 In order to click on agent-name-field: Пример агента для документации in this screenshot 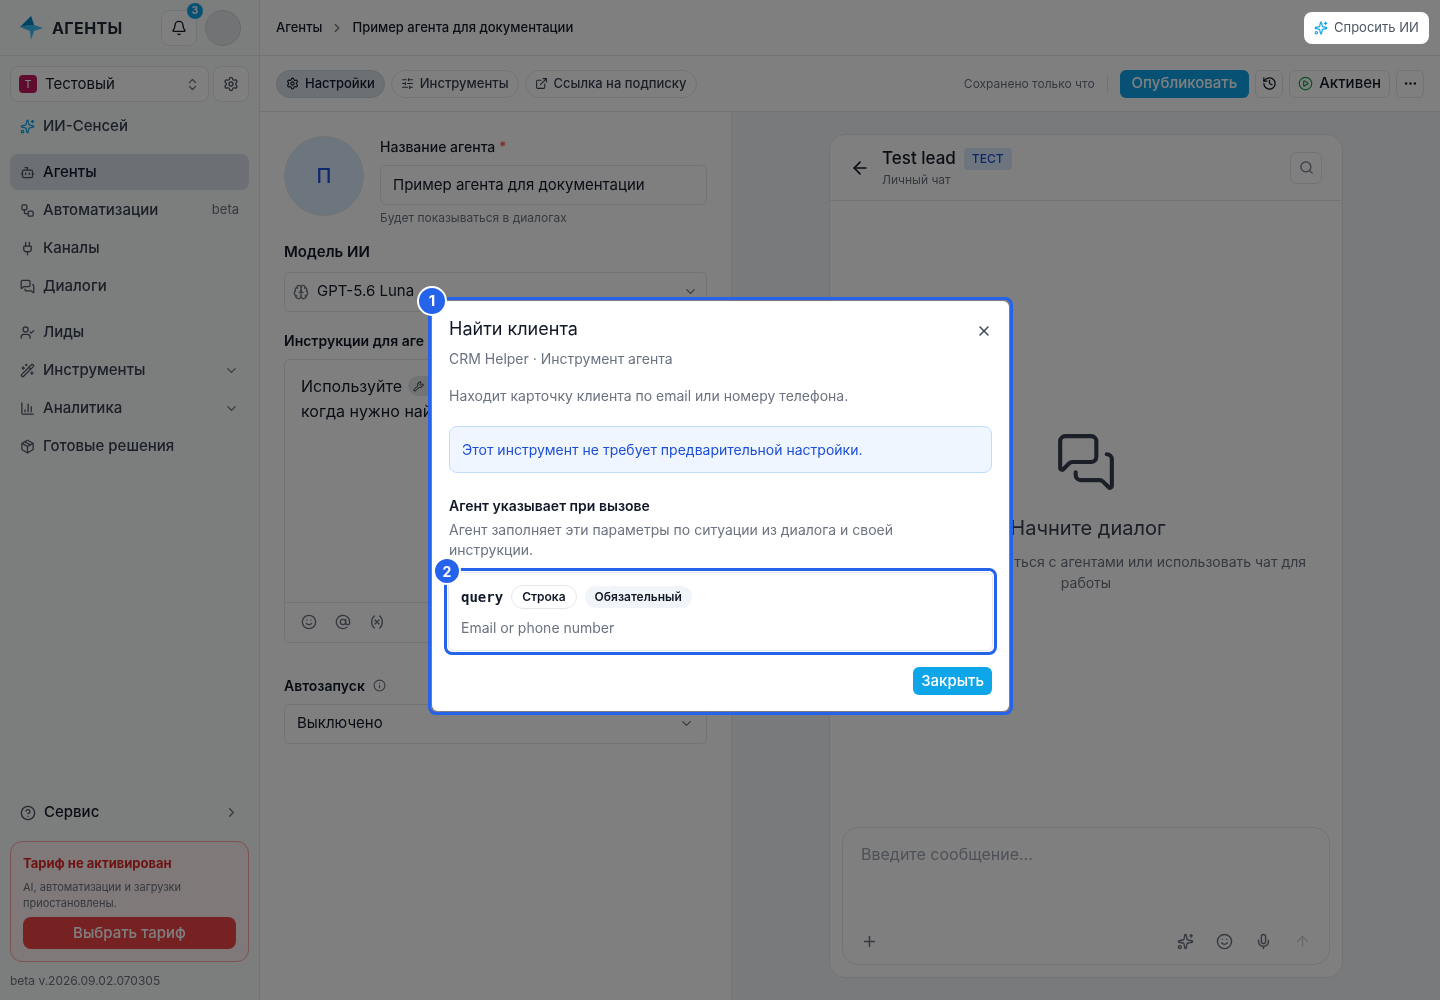, I will do `click(543, 185)`.